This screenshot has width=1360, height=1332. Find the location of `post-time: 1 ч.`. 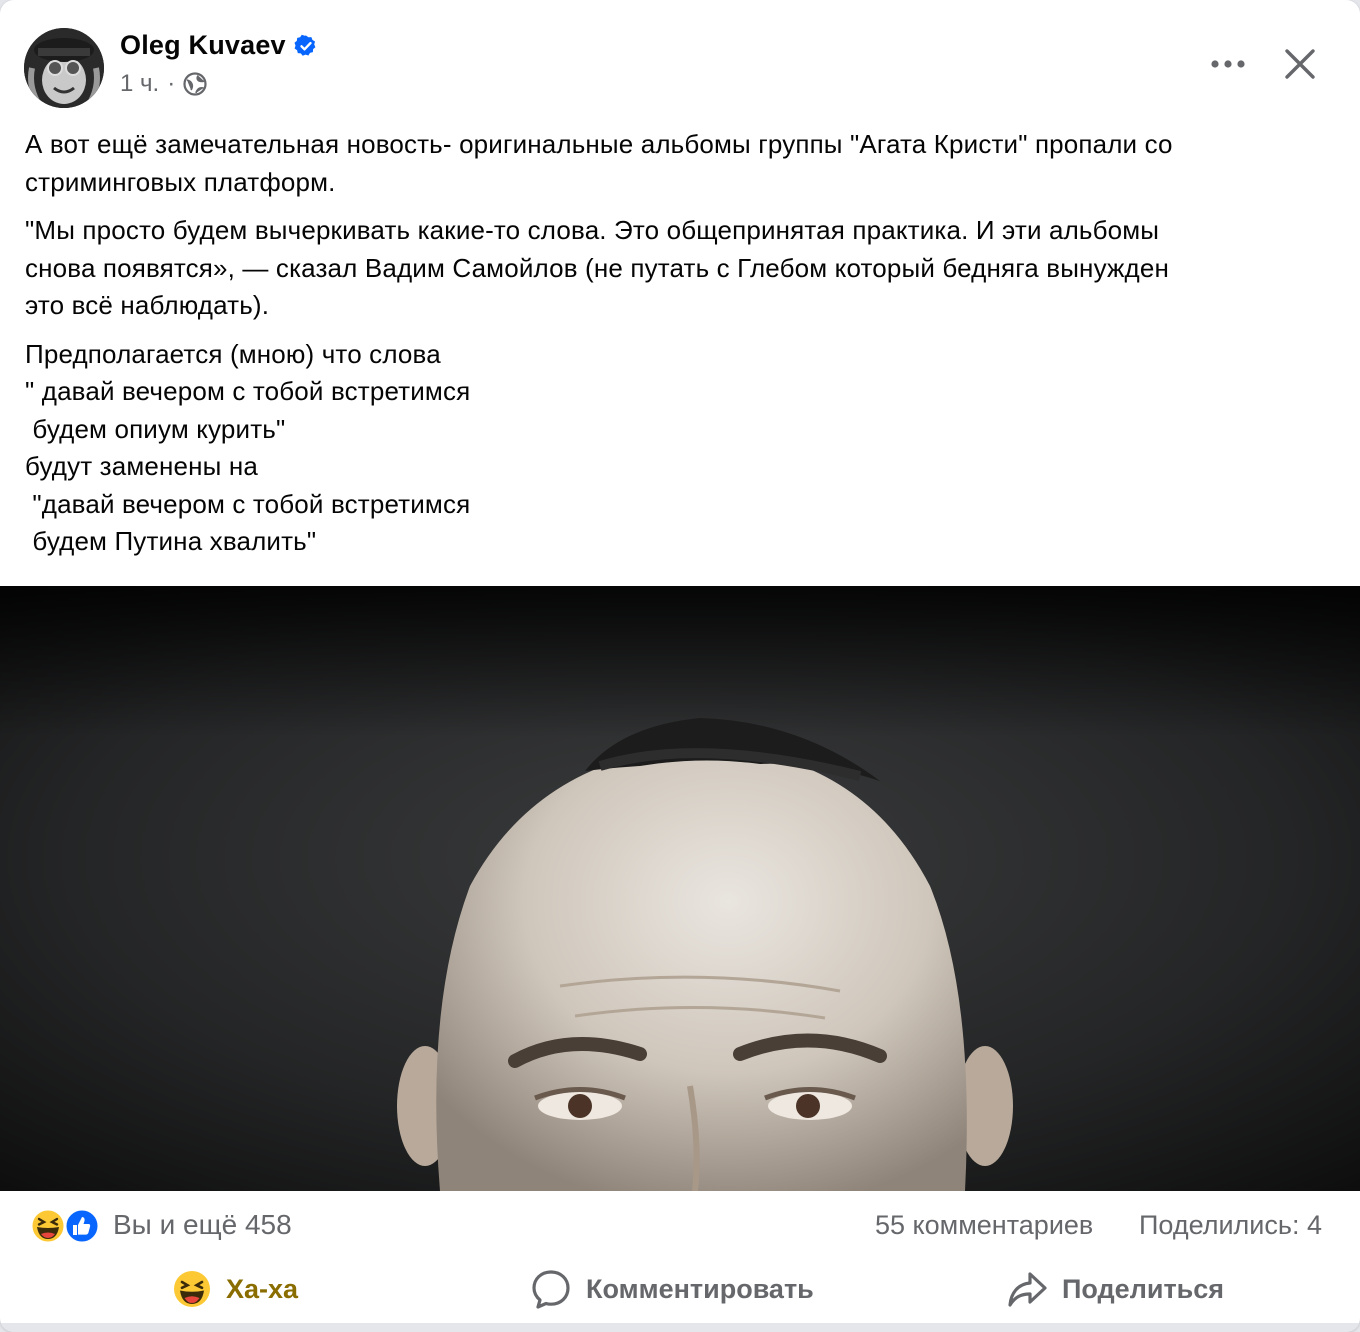

post-time: 1 ч. is located at coordinates (139, 84).